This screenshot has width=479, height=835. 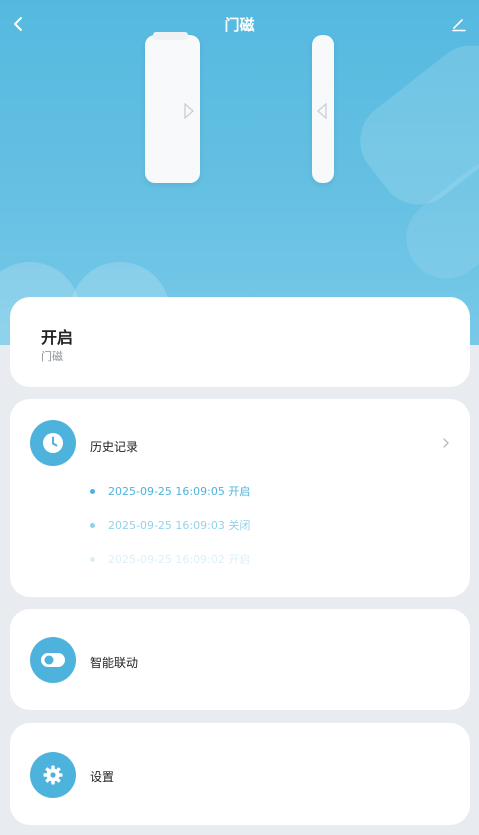 I want to click on smart-linkage-label: 智能联动, so click(x=114, y=663).